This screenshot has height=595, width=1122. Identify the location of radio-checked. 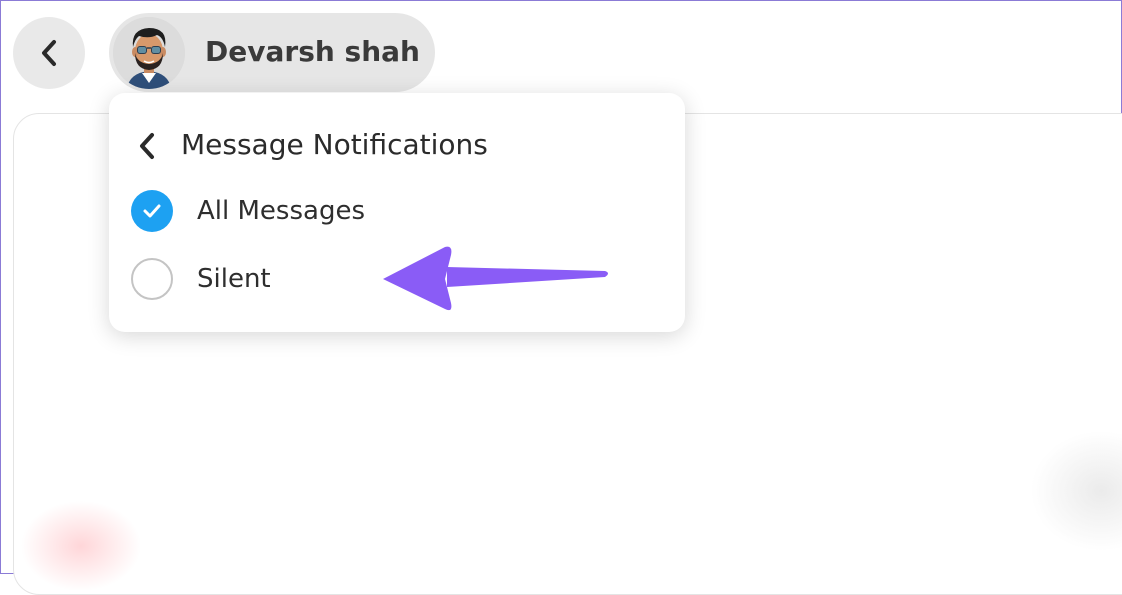
(152, 211).